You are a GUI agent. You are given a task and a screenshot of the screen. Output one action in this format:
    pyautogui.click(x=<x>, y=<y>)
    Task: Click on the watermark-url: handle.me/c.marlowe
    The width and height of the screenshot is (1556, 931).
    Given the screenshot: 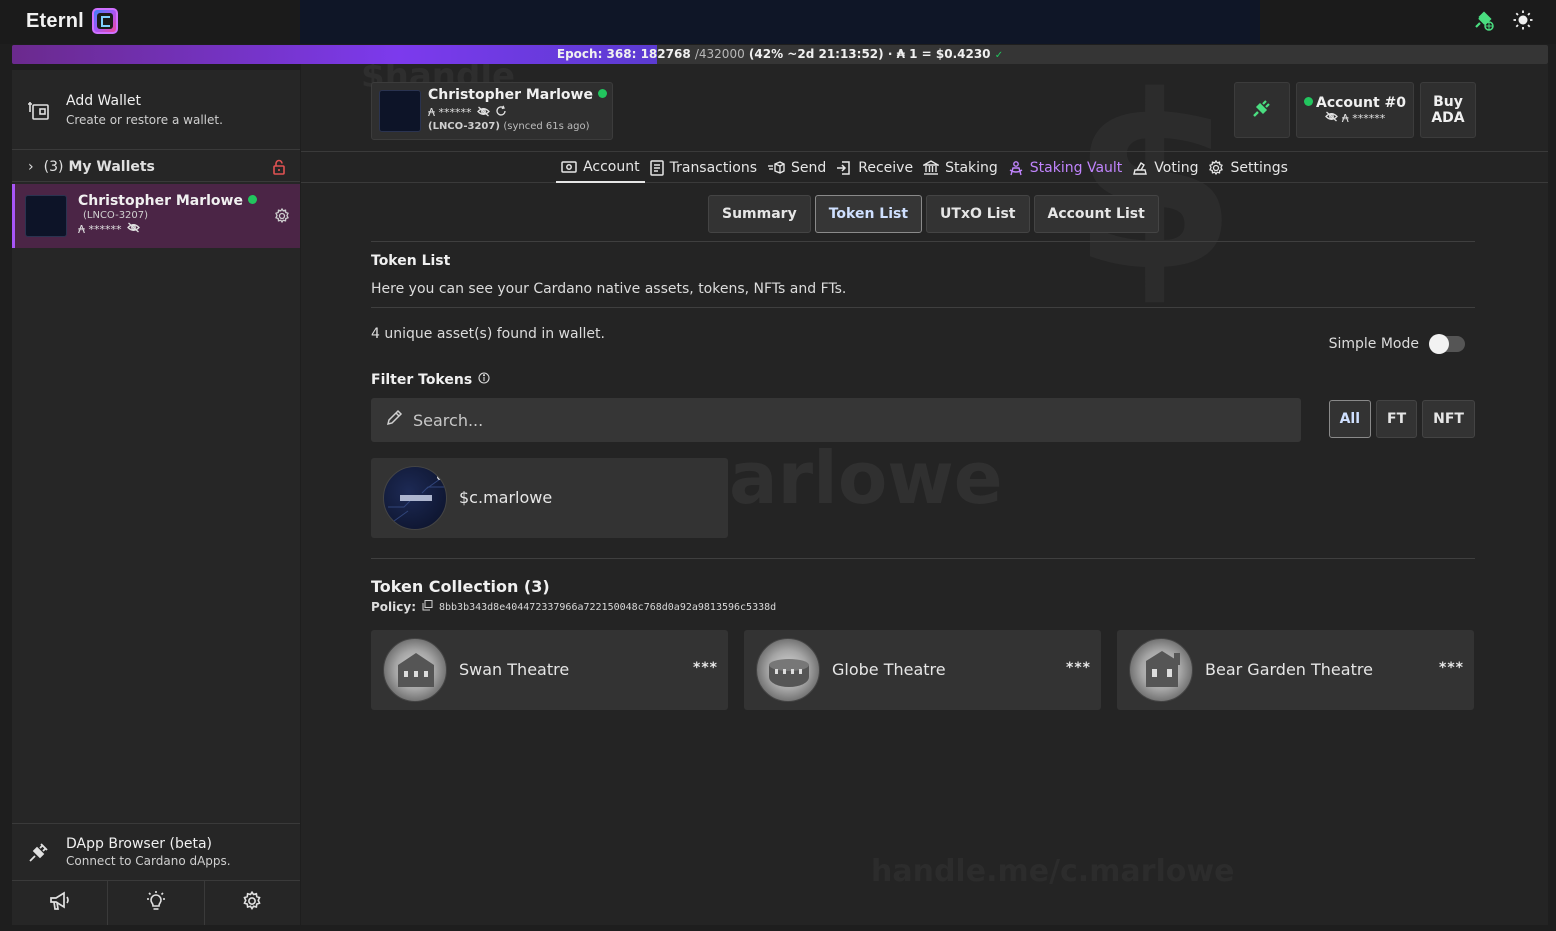 What is the action you would take?
    pyautogui.click(x=1053, y=871)
    